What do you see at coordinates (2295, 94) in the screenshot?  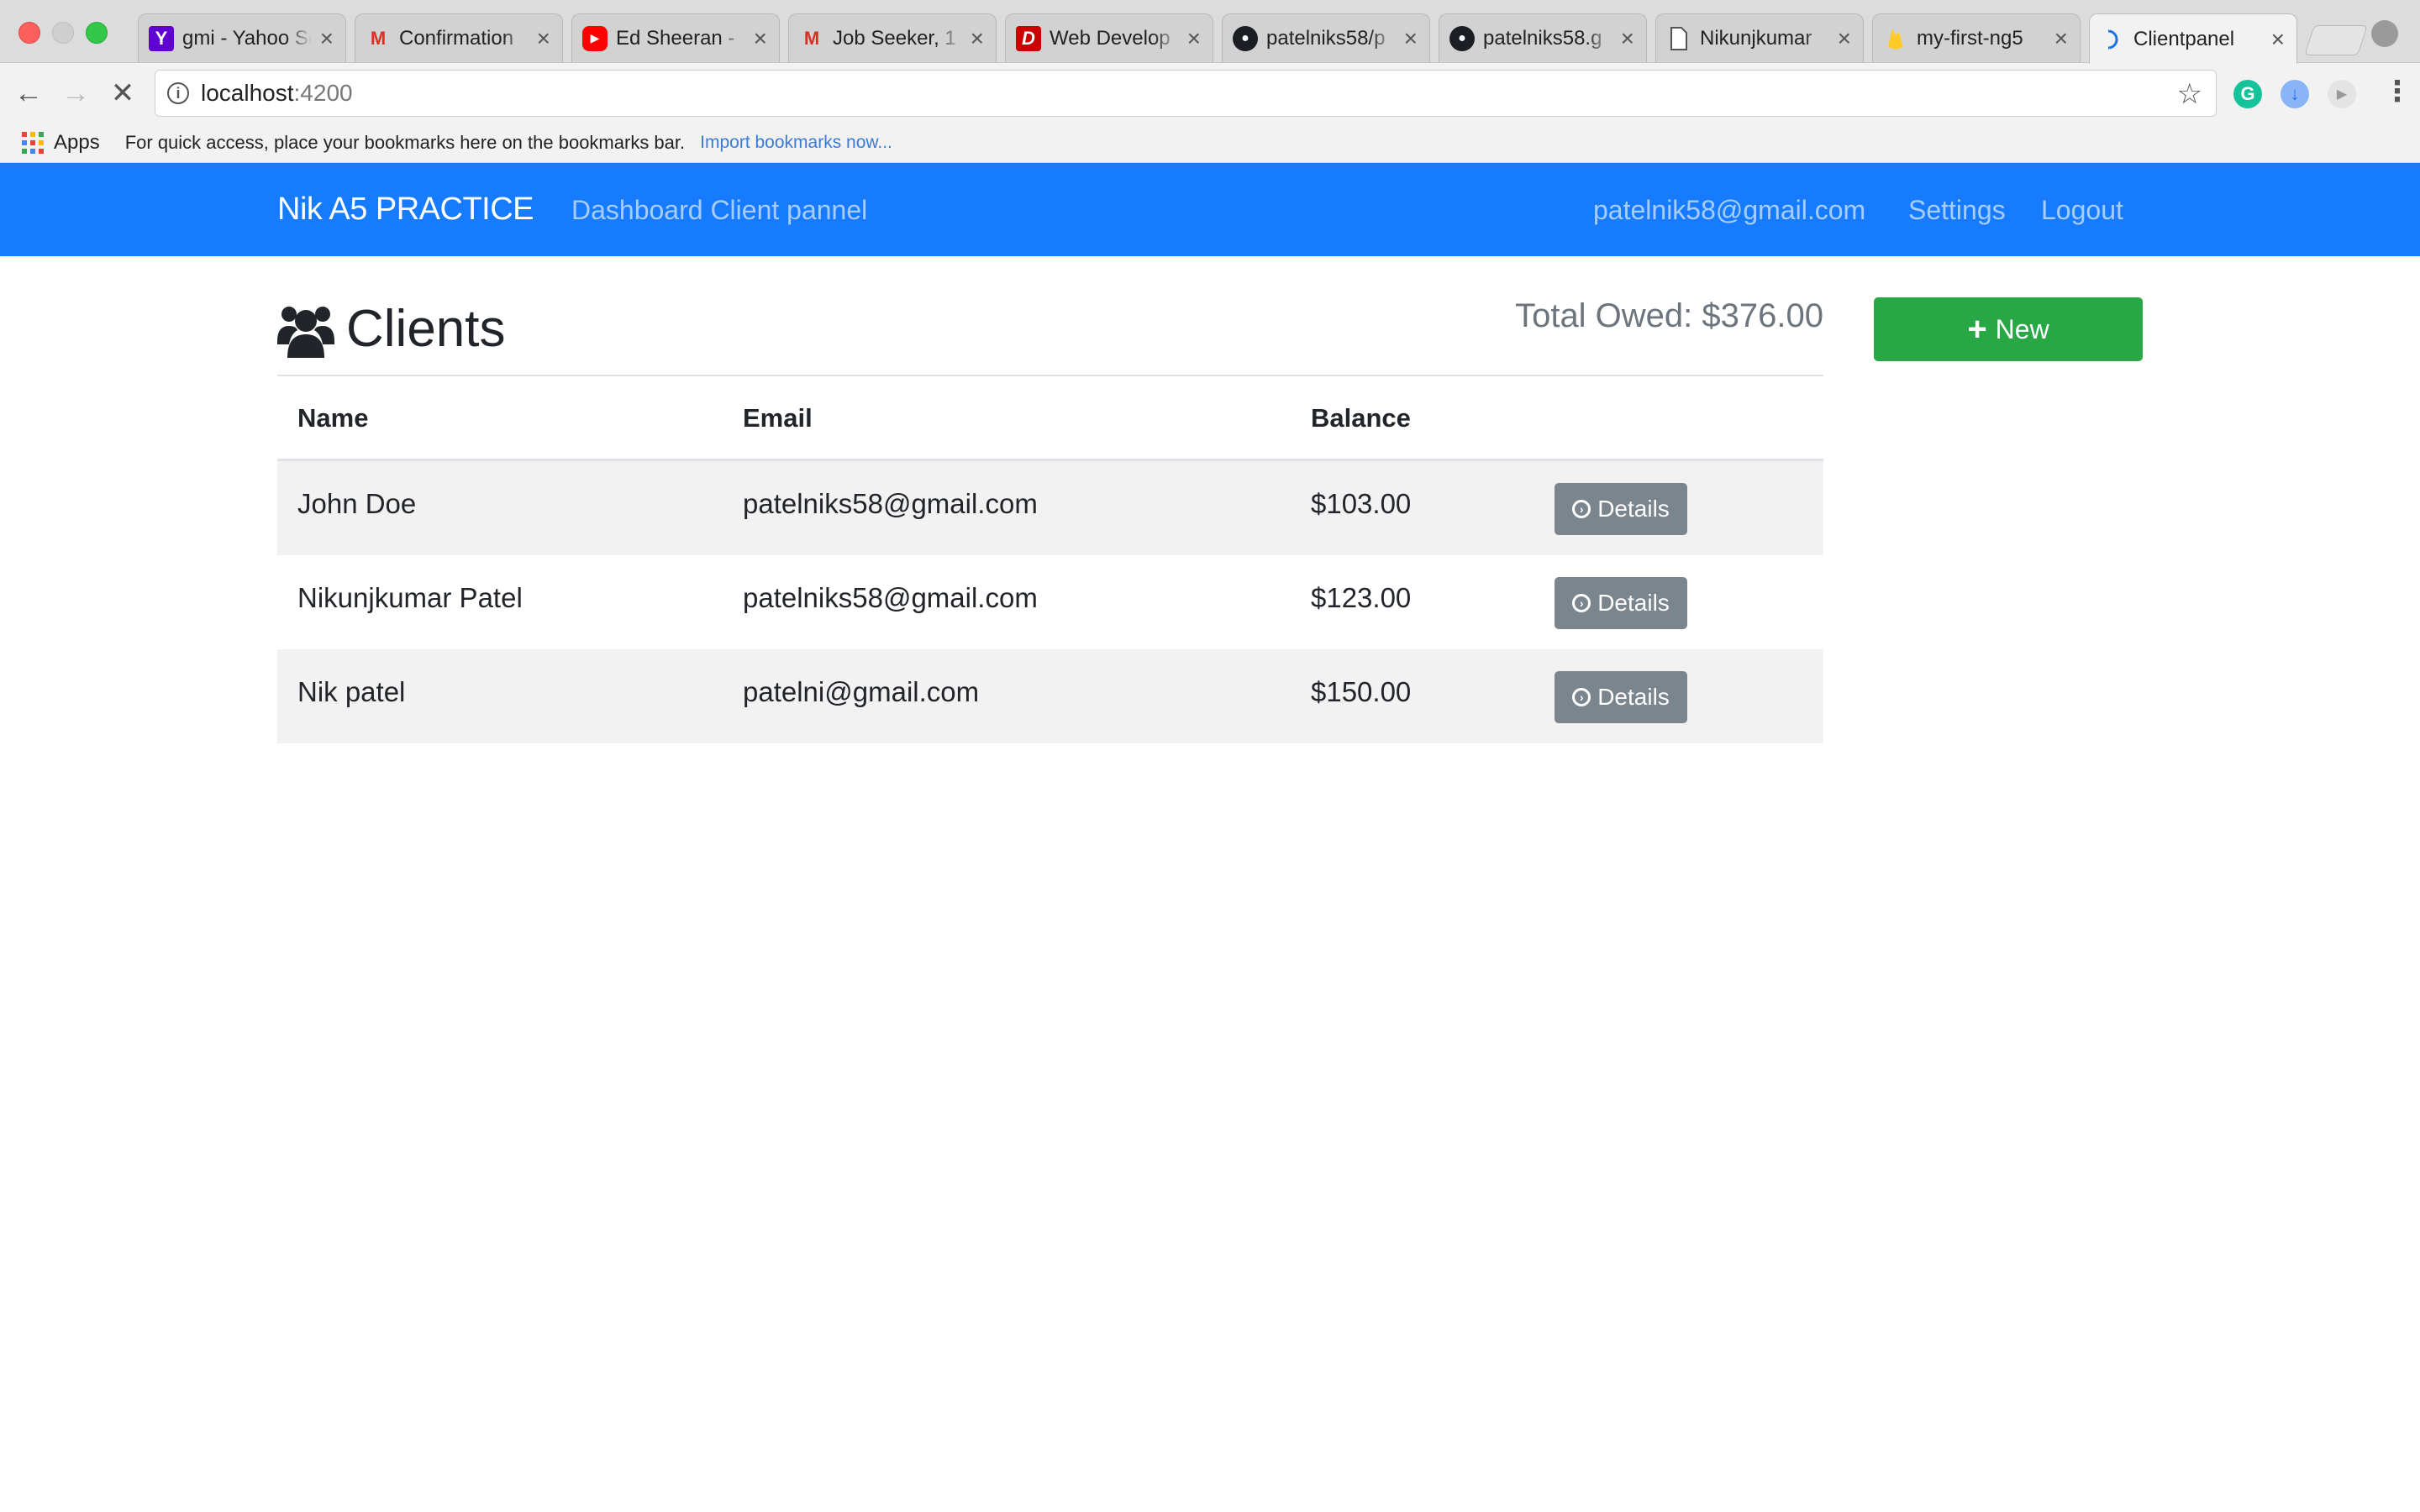 I see `download-extension-icon: ↓` at bounding box center [2295, 94].